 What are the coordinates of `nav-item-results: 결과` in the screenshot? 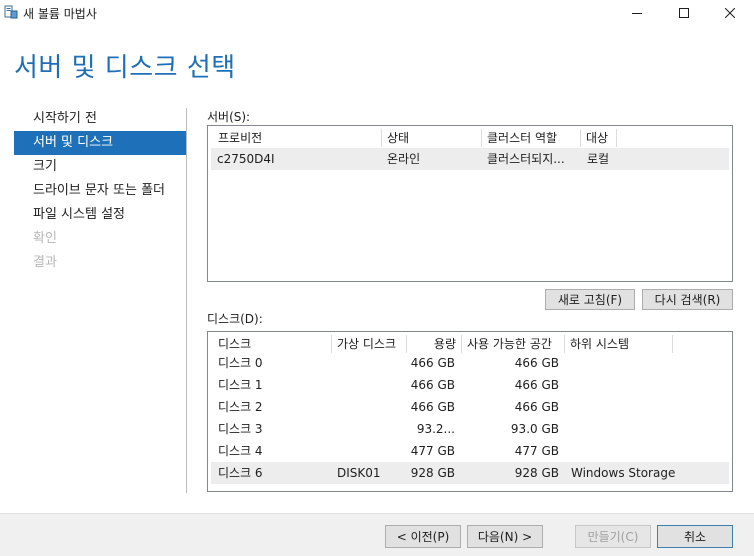 It's located at (45, 262).